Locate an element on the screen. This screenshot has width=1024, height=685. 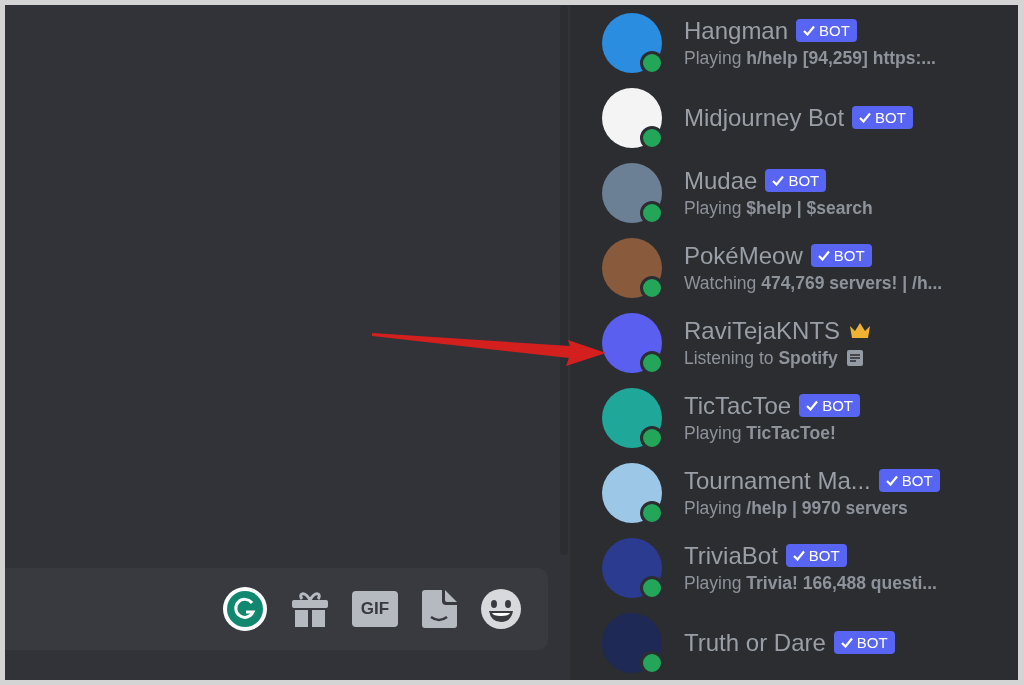
member-name: RaviTejaKNTS is located at coordinates (762, 330).